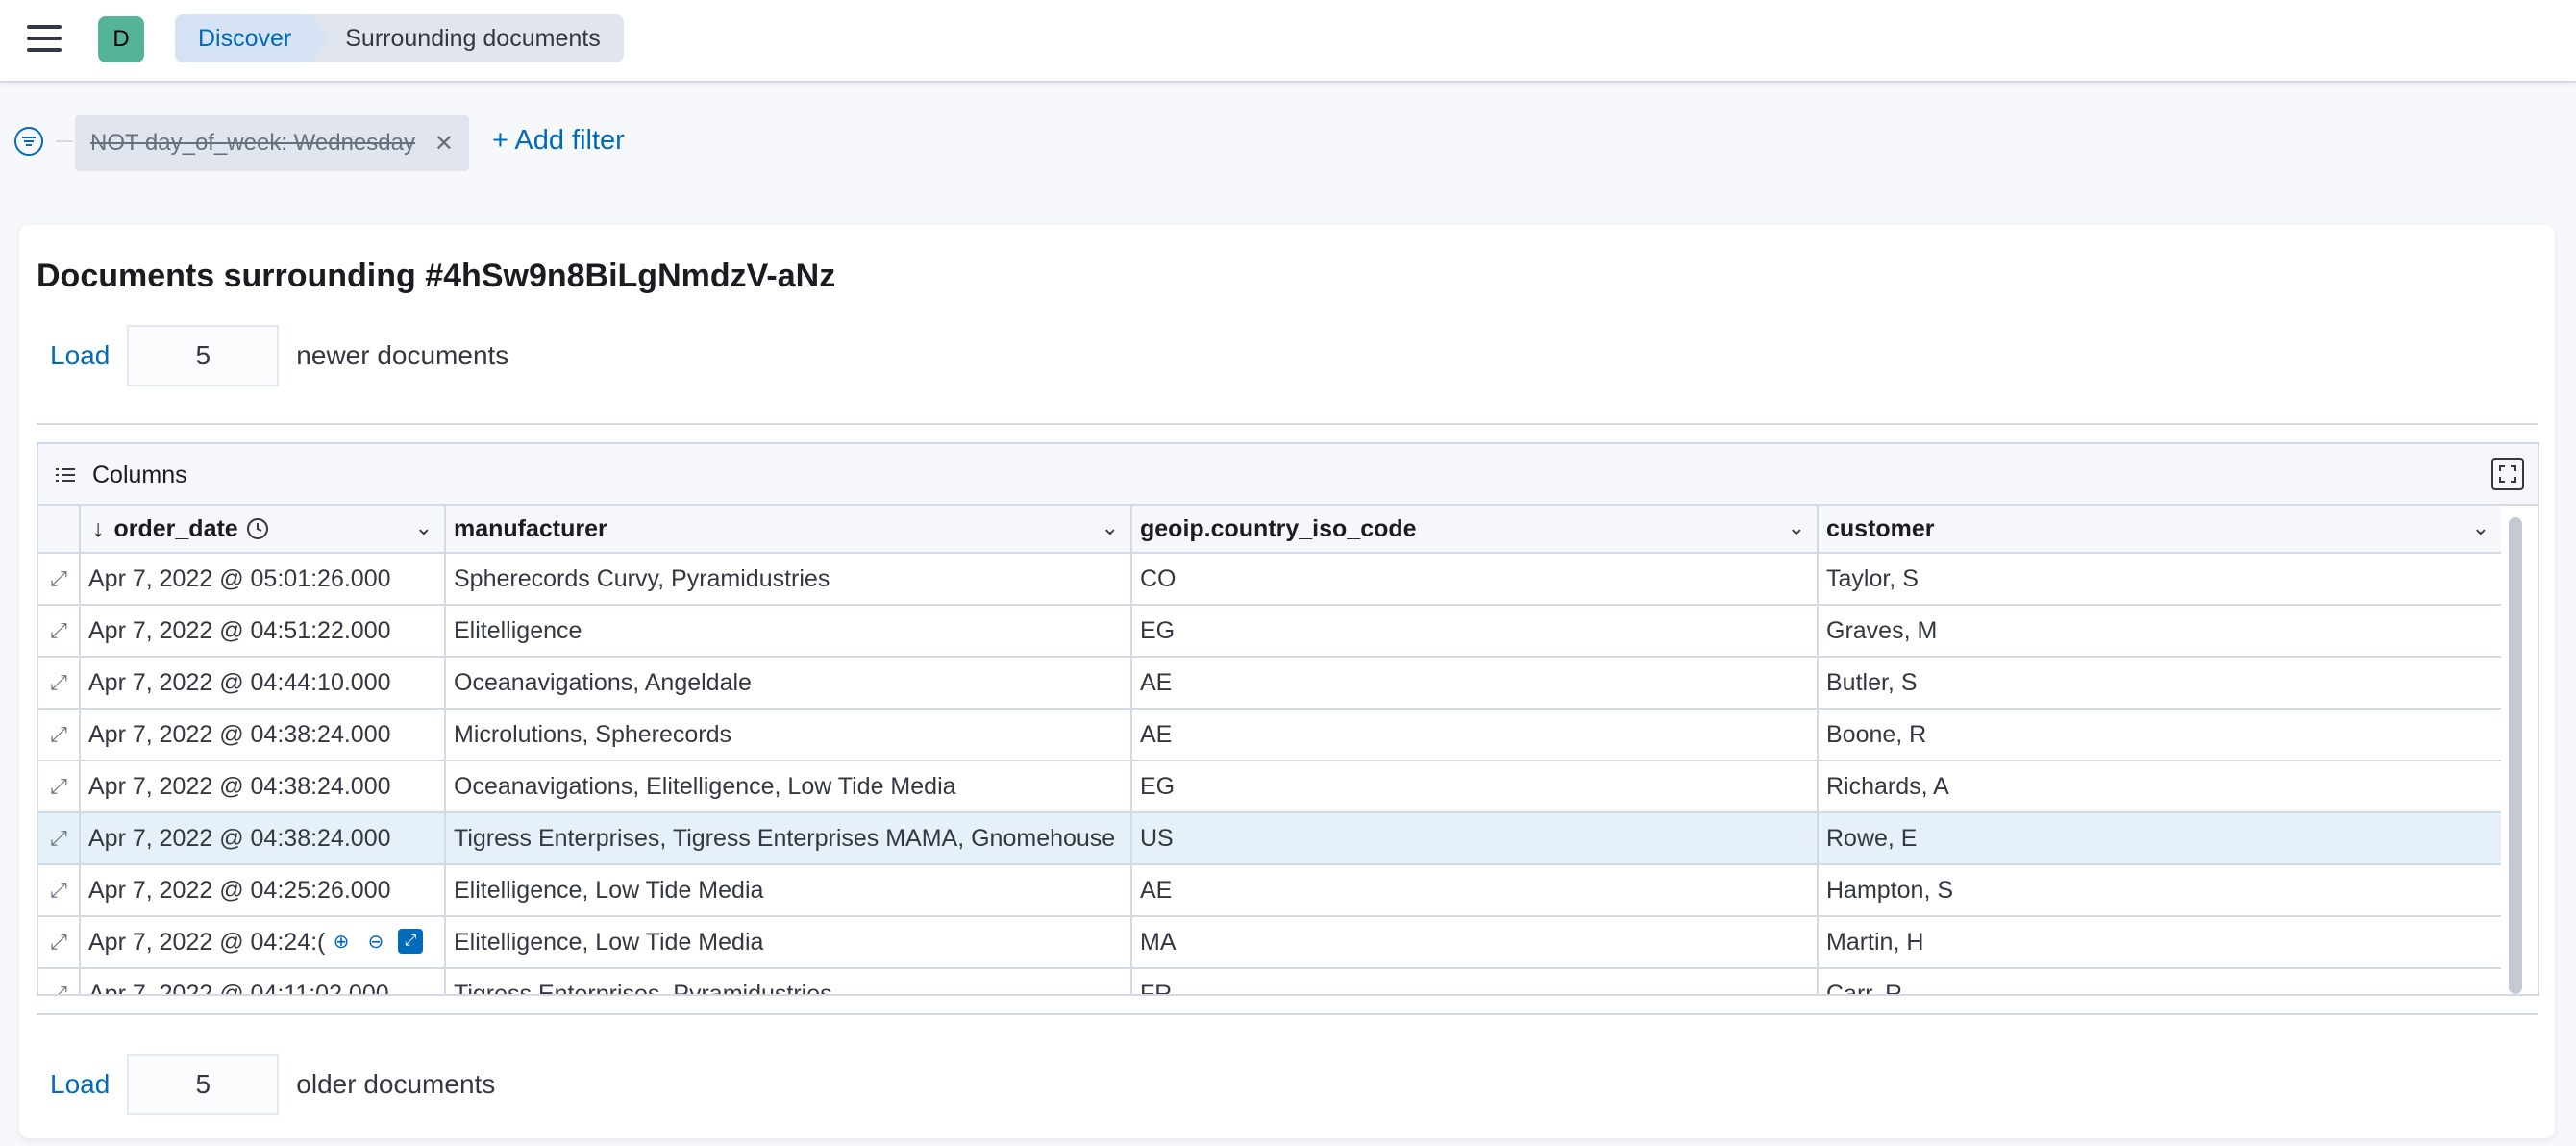 Image resolution: width=2576 pixels, height=1146 pixels. Describe the element at coordinates (1288, 475) in the screenshot. I see `grid-toolbar: Columns` at that location.